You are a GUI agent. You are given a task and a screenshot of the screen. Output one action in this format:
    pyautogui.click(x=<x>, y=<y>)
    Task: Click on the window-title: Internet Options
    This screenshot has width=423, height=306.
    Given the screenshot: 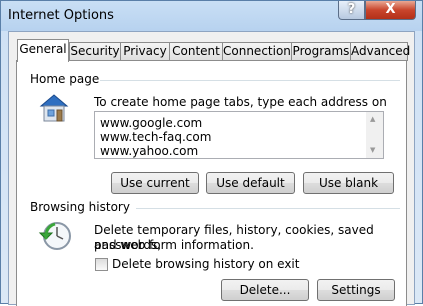 What is the action you would take?
    pyautogui.click(x=61, y=15)
    